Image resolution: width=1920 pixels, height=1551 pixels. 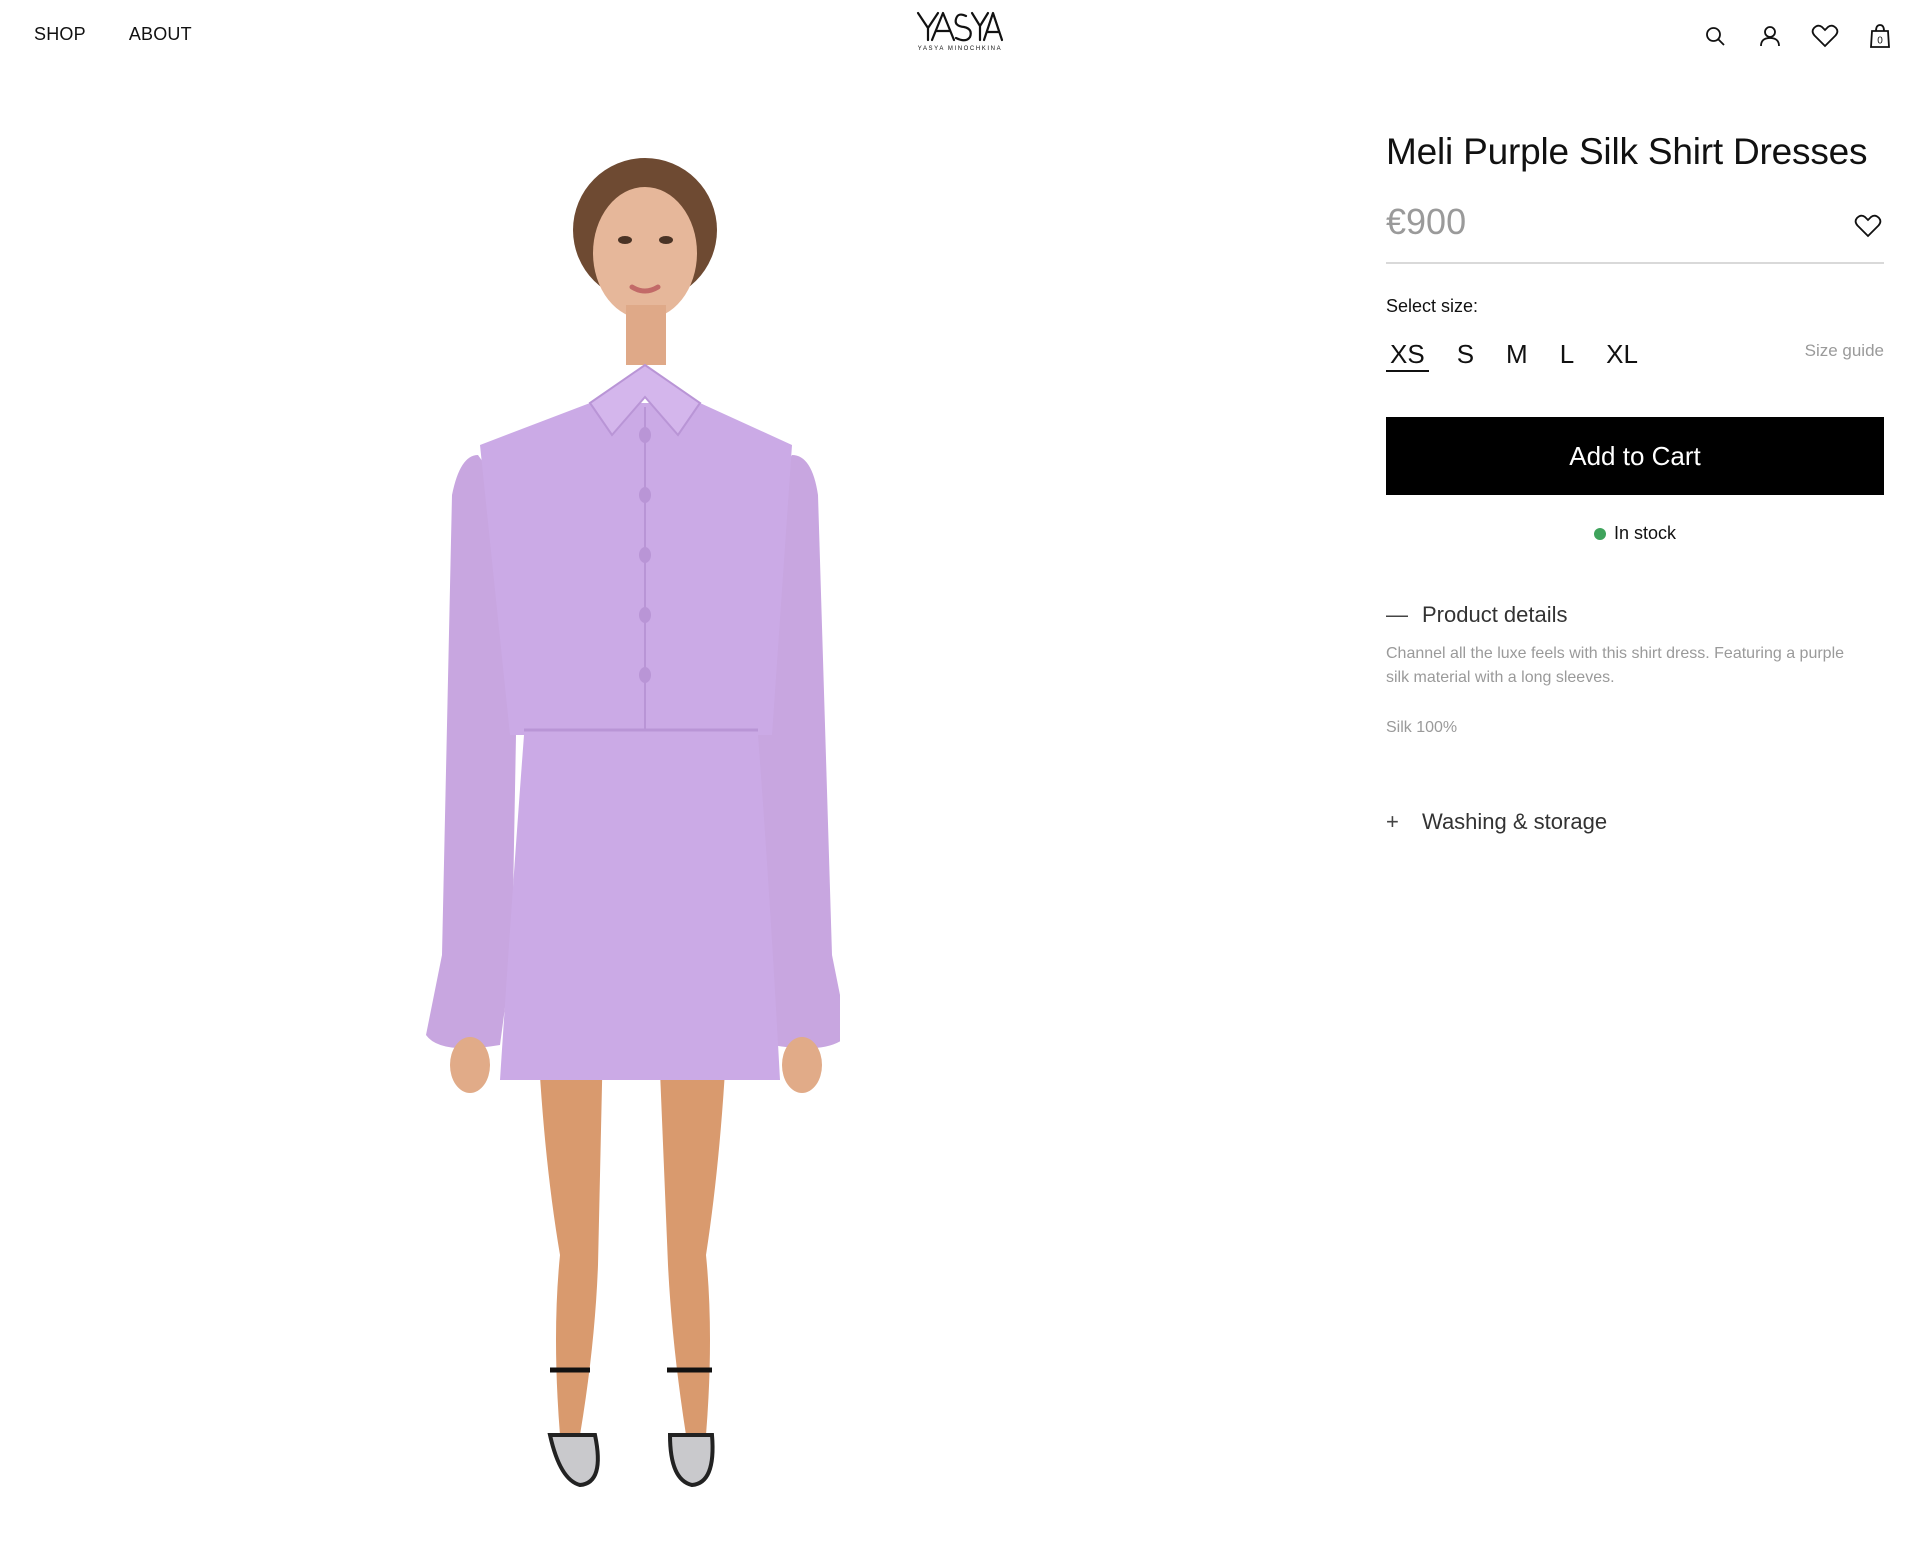 I want to click on washing-storage-toggle: + Washing & storage, so click(x=1635, y=822).